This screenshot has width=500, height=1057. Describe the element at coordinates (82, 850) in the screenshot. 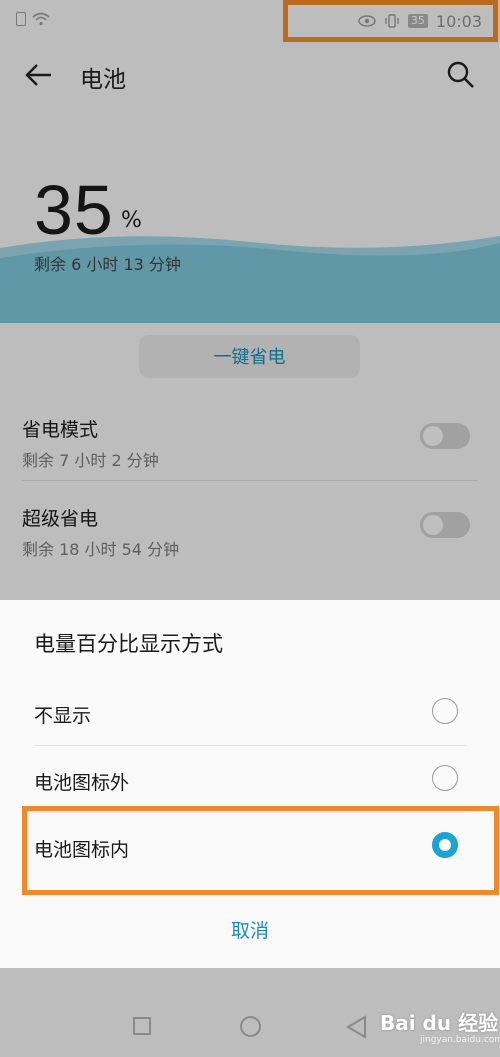

I see `option-label: 电池图标内` at that location.